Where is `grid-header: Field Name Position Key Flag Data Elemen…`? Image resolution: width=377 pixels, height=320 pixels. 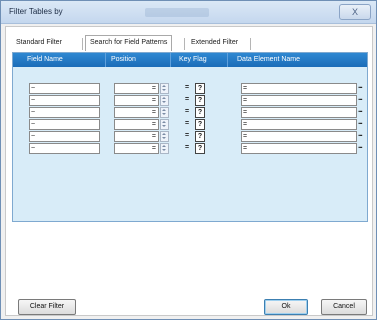 grid-header: Field Name Position Key Flag Data Elemen… is located at coordinates (190, 60).